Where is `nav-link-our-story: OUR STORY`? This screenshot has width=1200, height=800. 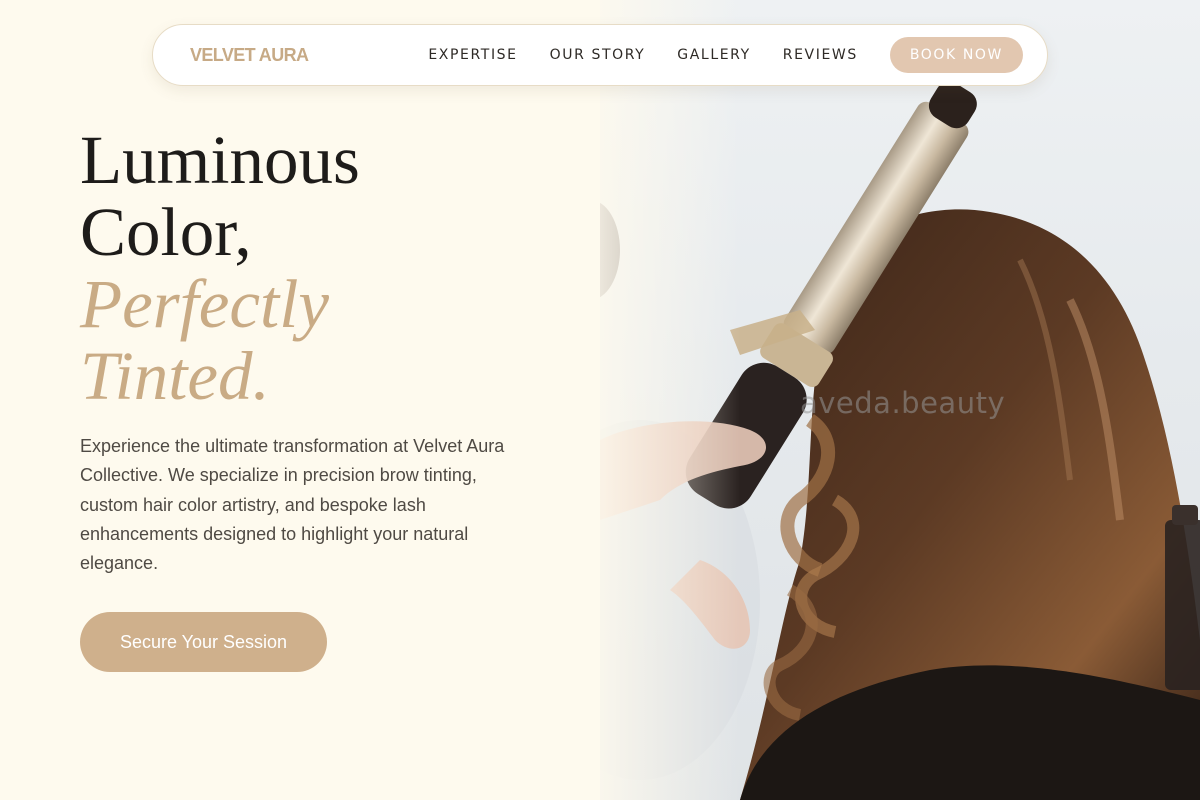
nav-link-our-story: OUR STORY is located at coordinates (598, 55).